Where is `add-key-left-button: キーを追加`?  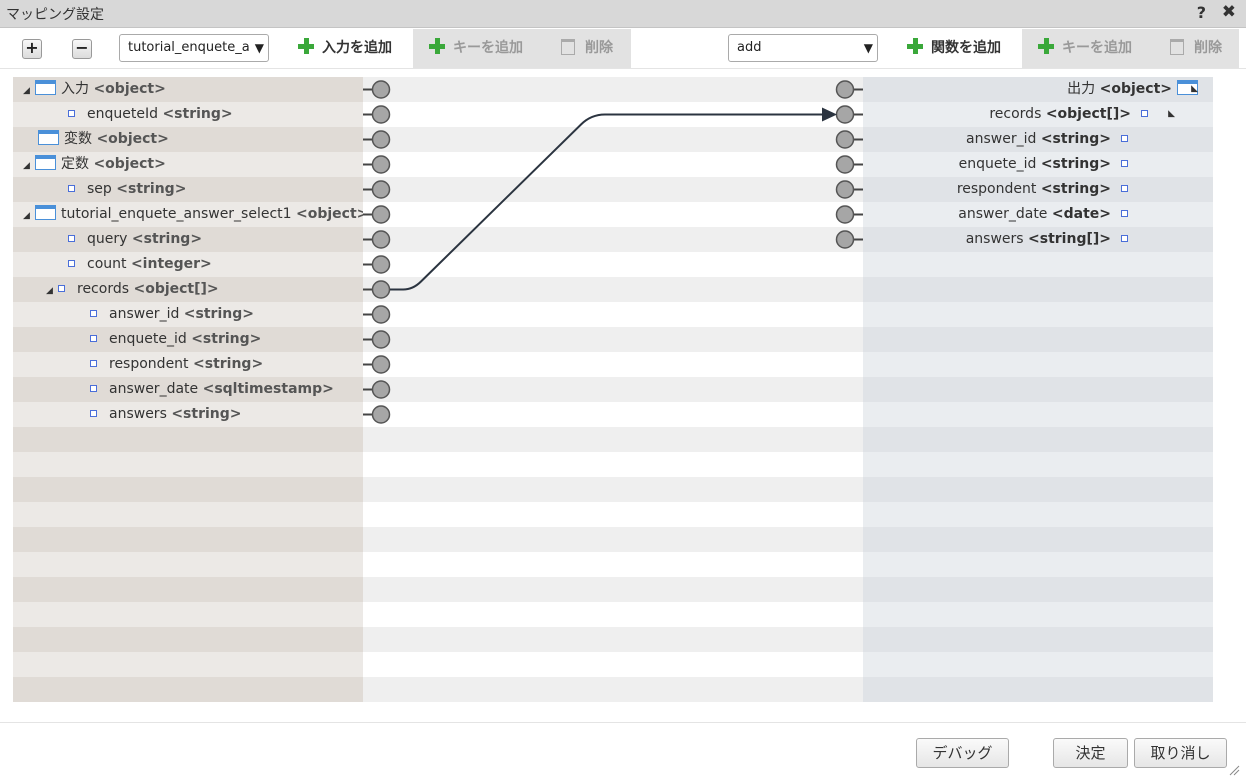
add-key-left-button: キーを追加 is located at coordinates (476, 48).